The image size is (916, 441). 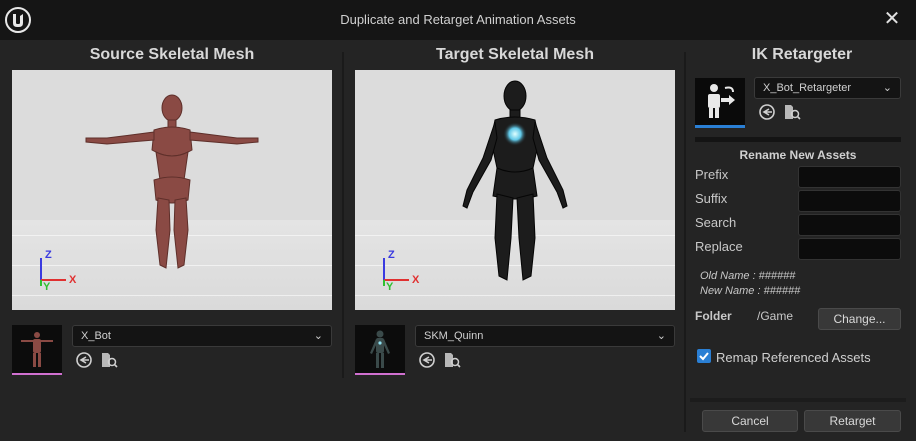 I want to click on ik-retargeter-dropdown: X_Bot_Retargeter ⌄, so click(x=827, y=88).